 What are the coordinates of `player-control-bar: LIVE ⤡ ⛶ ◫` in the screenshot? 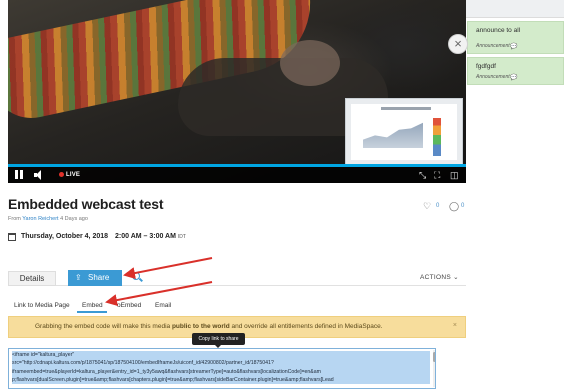 It's located at (237, 173).